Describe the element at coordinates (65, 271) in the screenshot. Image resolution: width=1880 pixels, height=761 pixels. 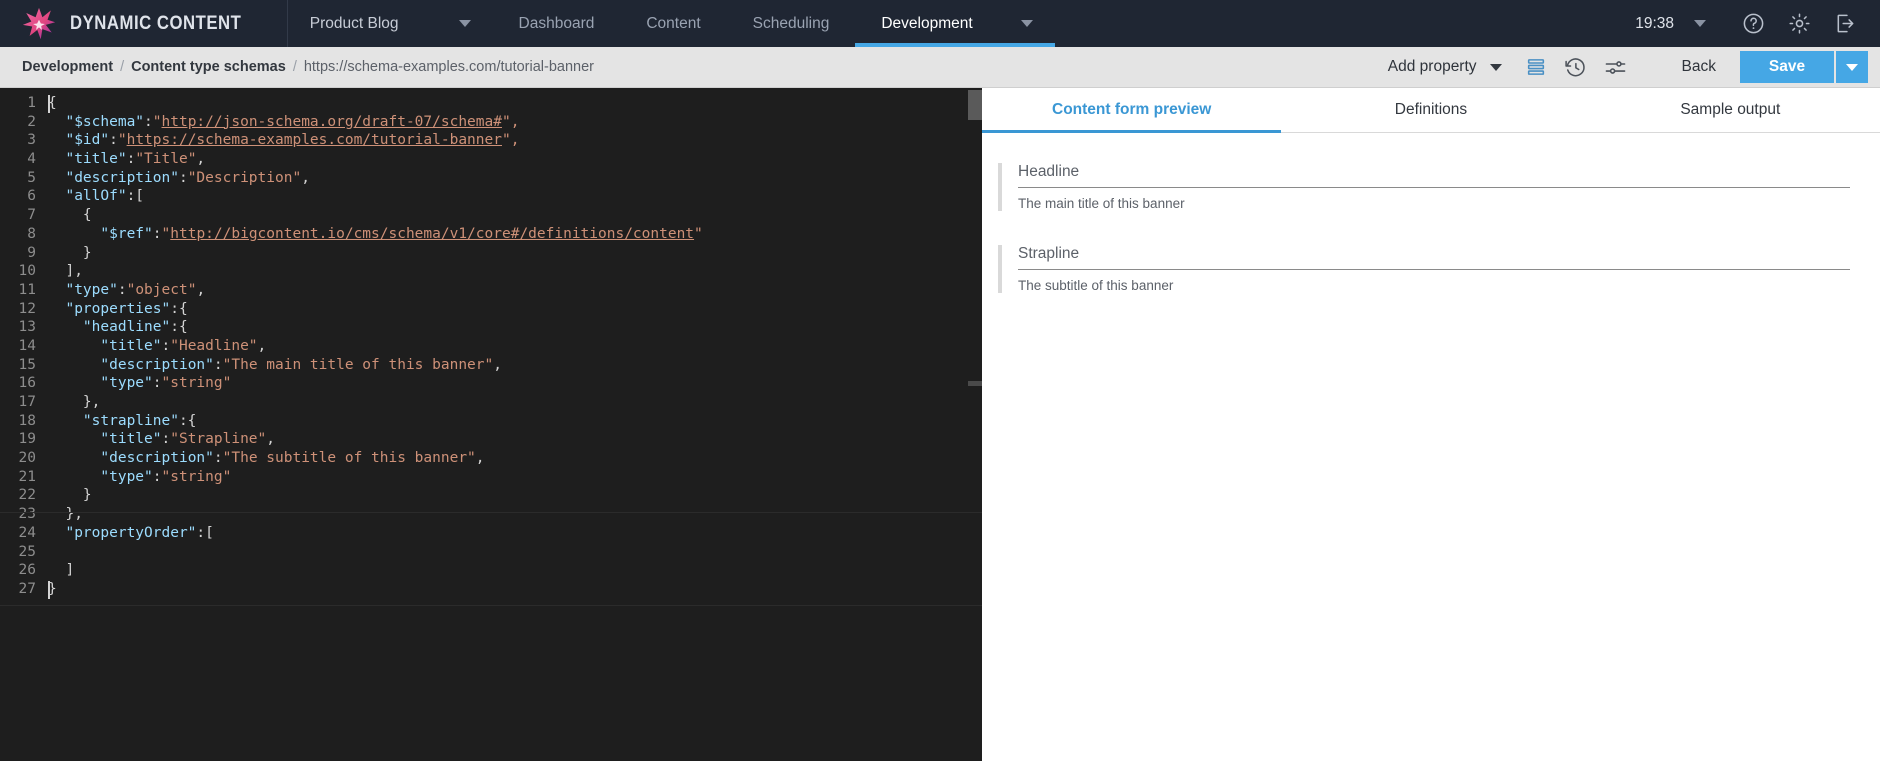
I see `code-line-text: ],` at that location.